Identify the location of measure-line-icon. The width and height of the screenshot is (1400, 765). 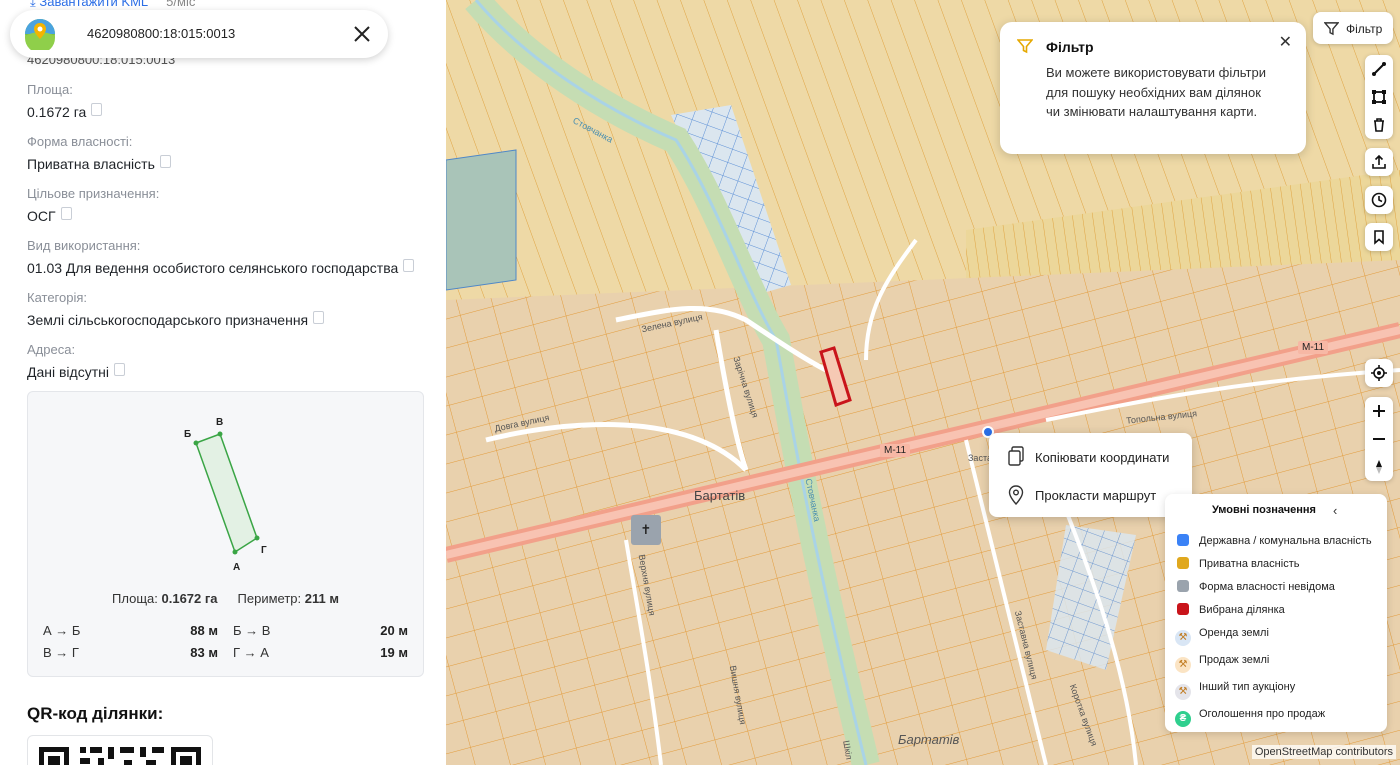
(1379, 69).